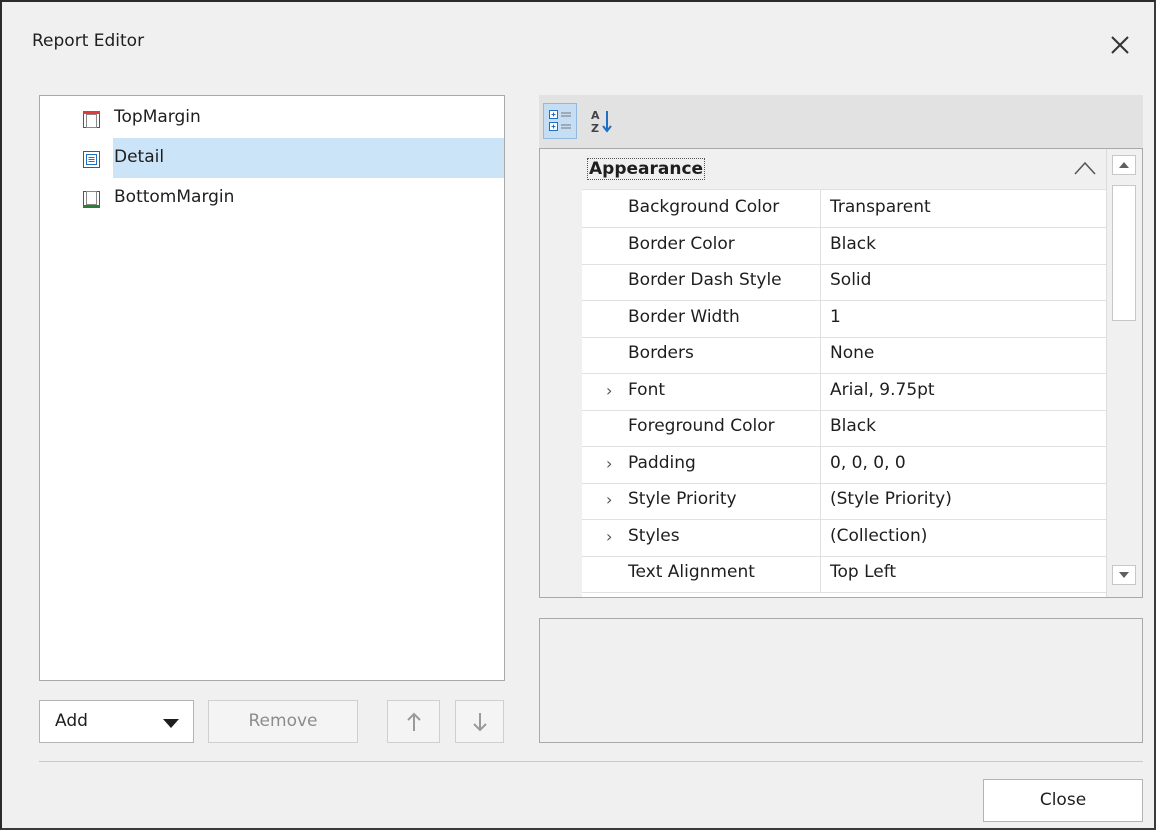 This screenshot has height=830, width=1156. Describe the element at coordinates (701, 536) in the screenshot. I see `property-name-cell: › Styles` at that location.